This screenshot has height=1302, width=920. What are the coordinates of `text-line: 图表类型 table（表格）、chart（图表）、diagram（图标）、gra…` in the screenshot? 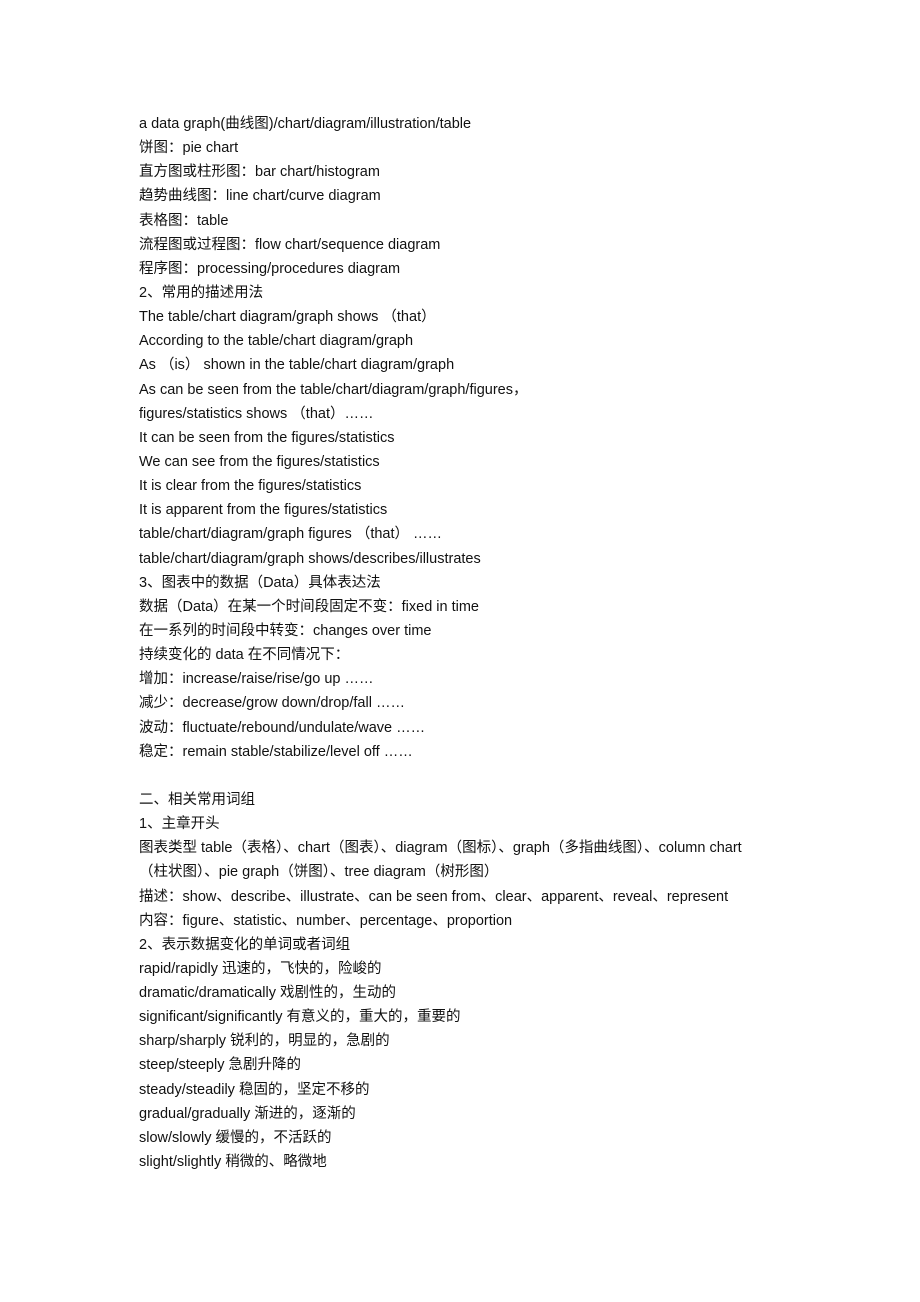 It's located at (440, 848).